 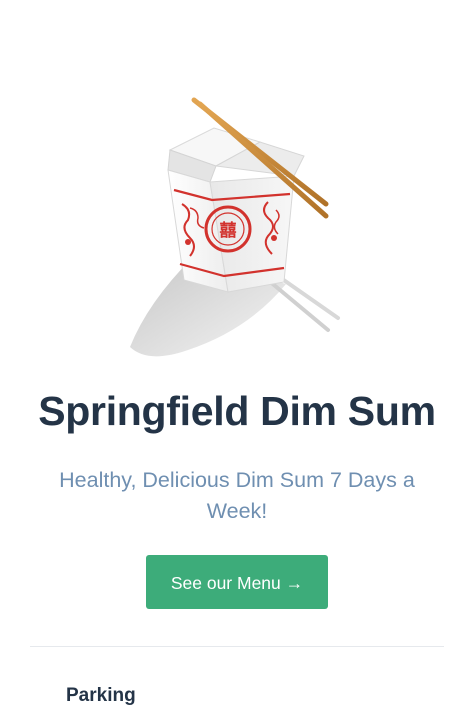 I want to click on section-divider, so click(x=237, y=646).